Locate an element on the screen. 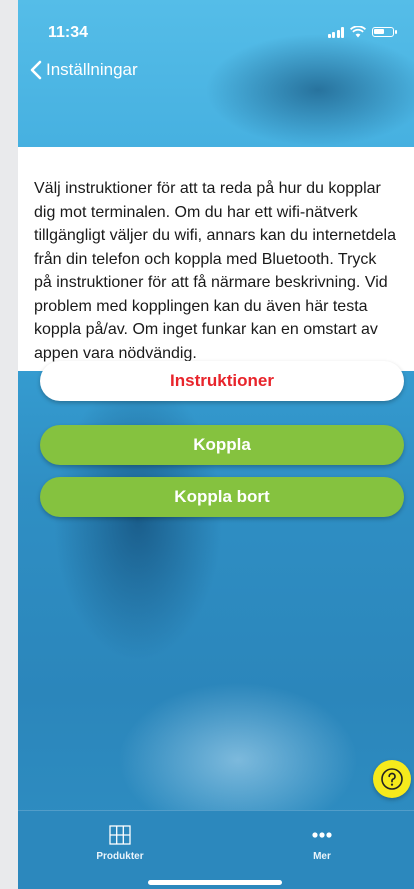 Image resolution: width=414 pixels, height=889 pixels. connect-button: Koppla is located at coordinates (222, 445).